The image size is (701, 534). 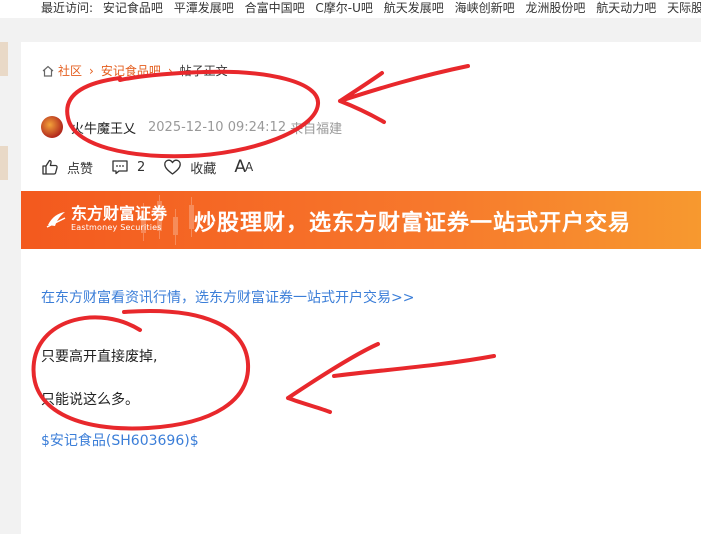 I want to click on font-size-button: AA, so click(x=243, y=167).